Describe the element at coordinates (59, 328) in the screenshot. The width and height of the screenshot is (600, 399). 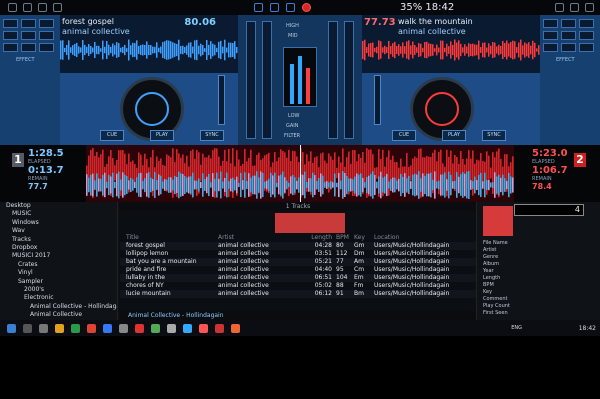
I see `explorer-icon` at that location.